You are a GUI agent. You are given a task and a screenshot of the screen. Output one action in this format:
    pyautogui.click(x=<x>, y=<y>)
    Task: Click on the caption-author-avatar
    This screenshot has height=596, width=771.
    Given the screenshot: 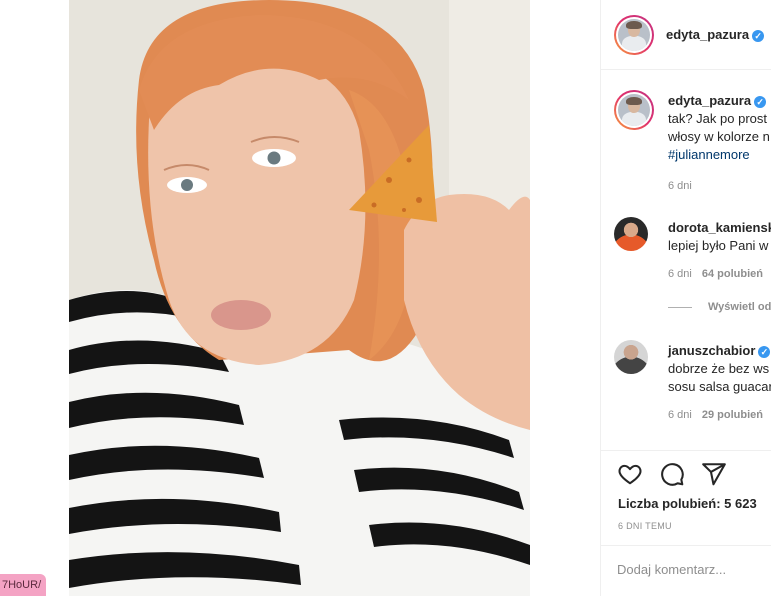 What is the action you would take?
    pyautogui.click(x=634, y=110)
    